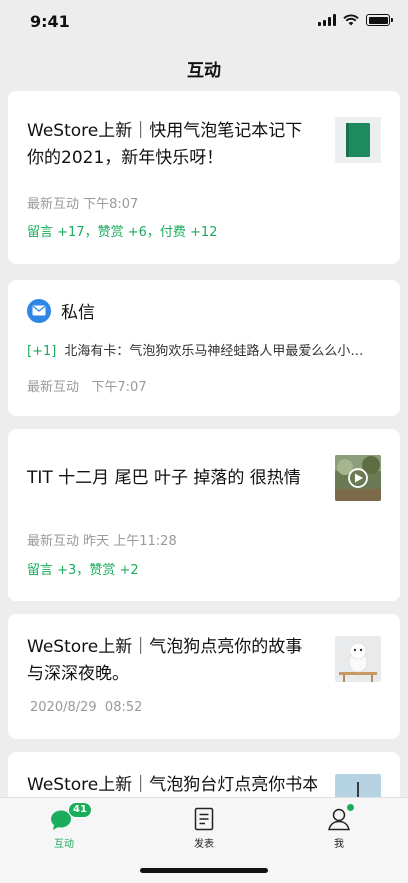 This screenshot has height=883, width=408. Describe the element at coordinates (39, 310) in the screenshot. I see `mail-icon` at that location.